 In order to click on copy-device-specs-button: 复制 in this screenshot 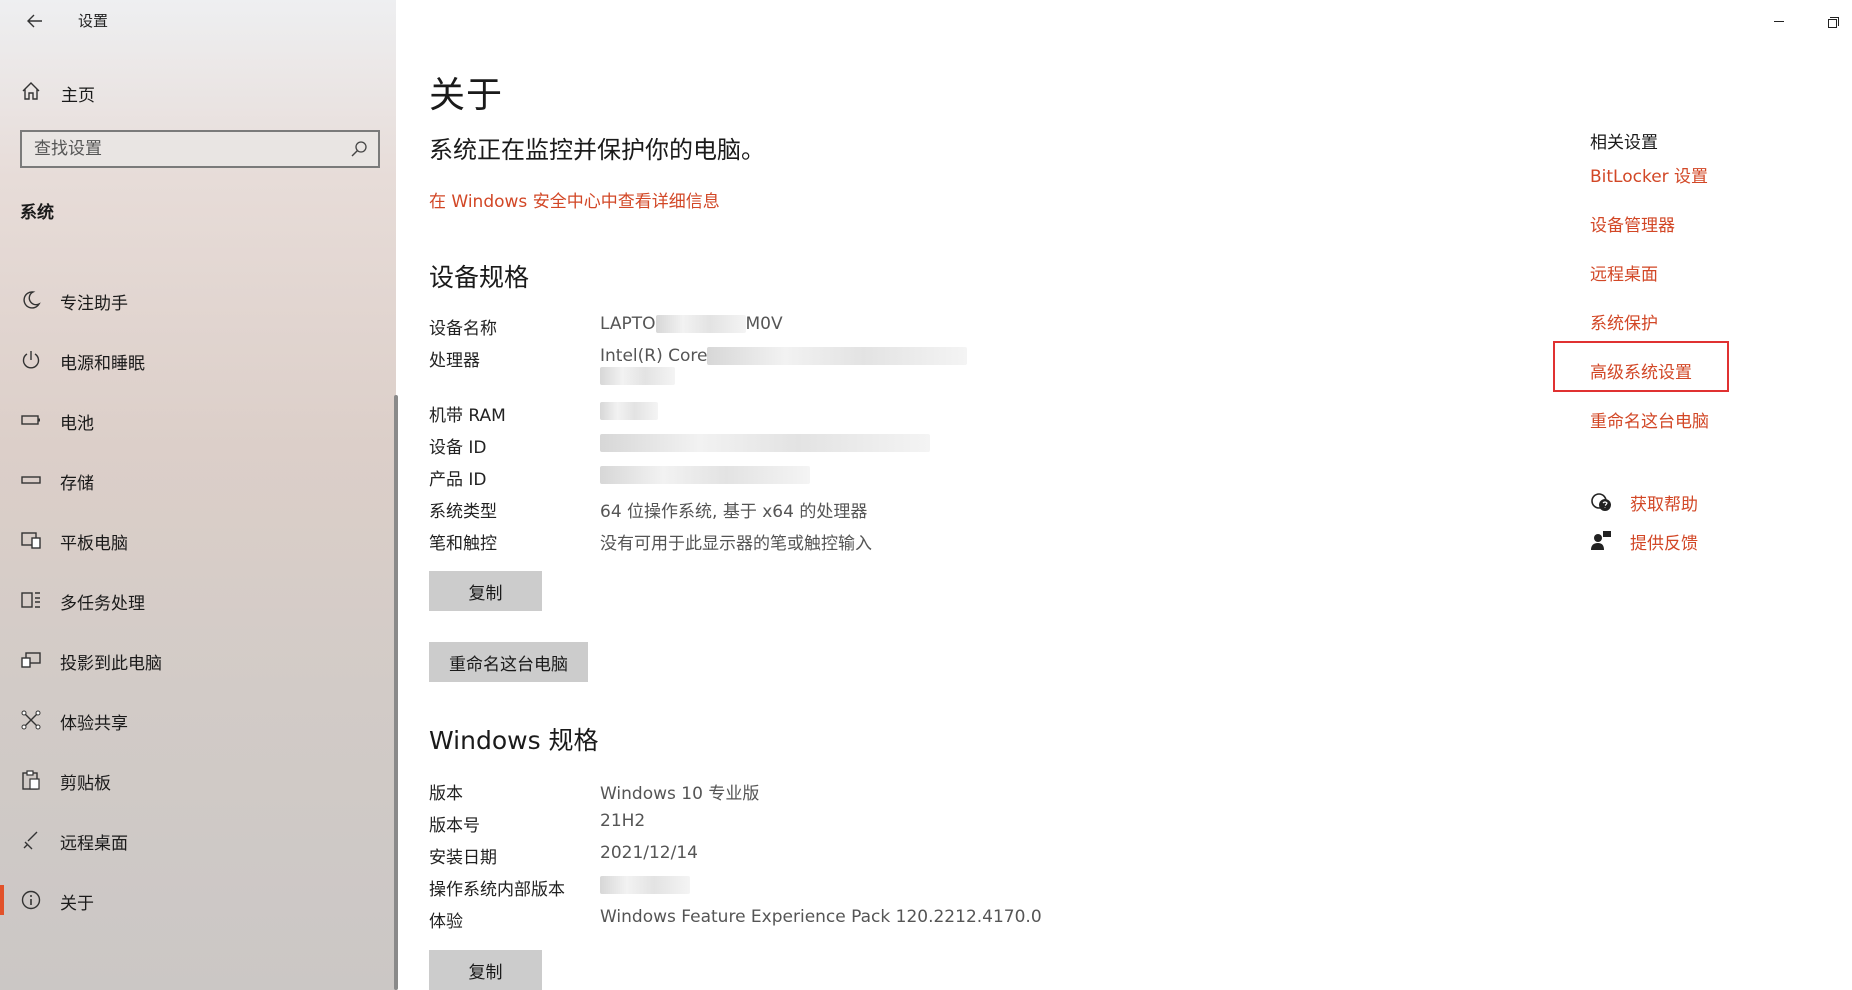, I will do `click(485, 591)`.